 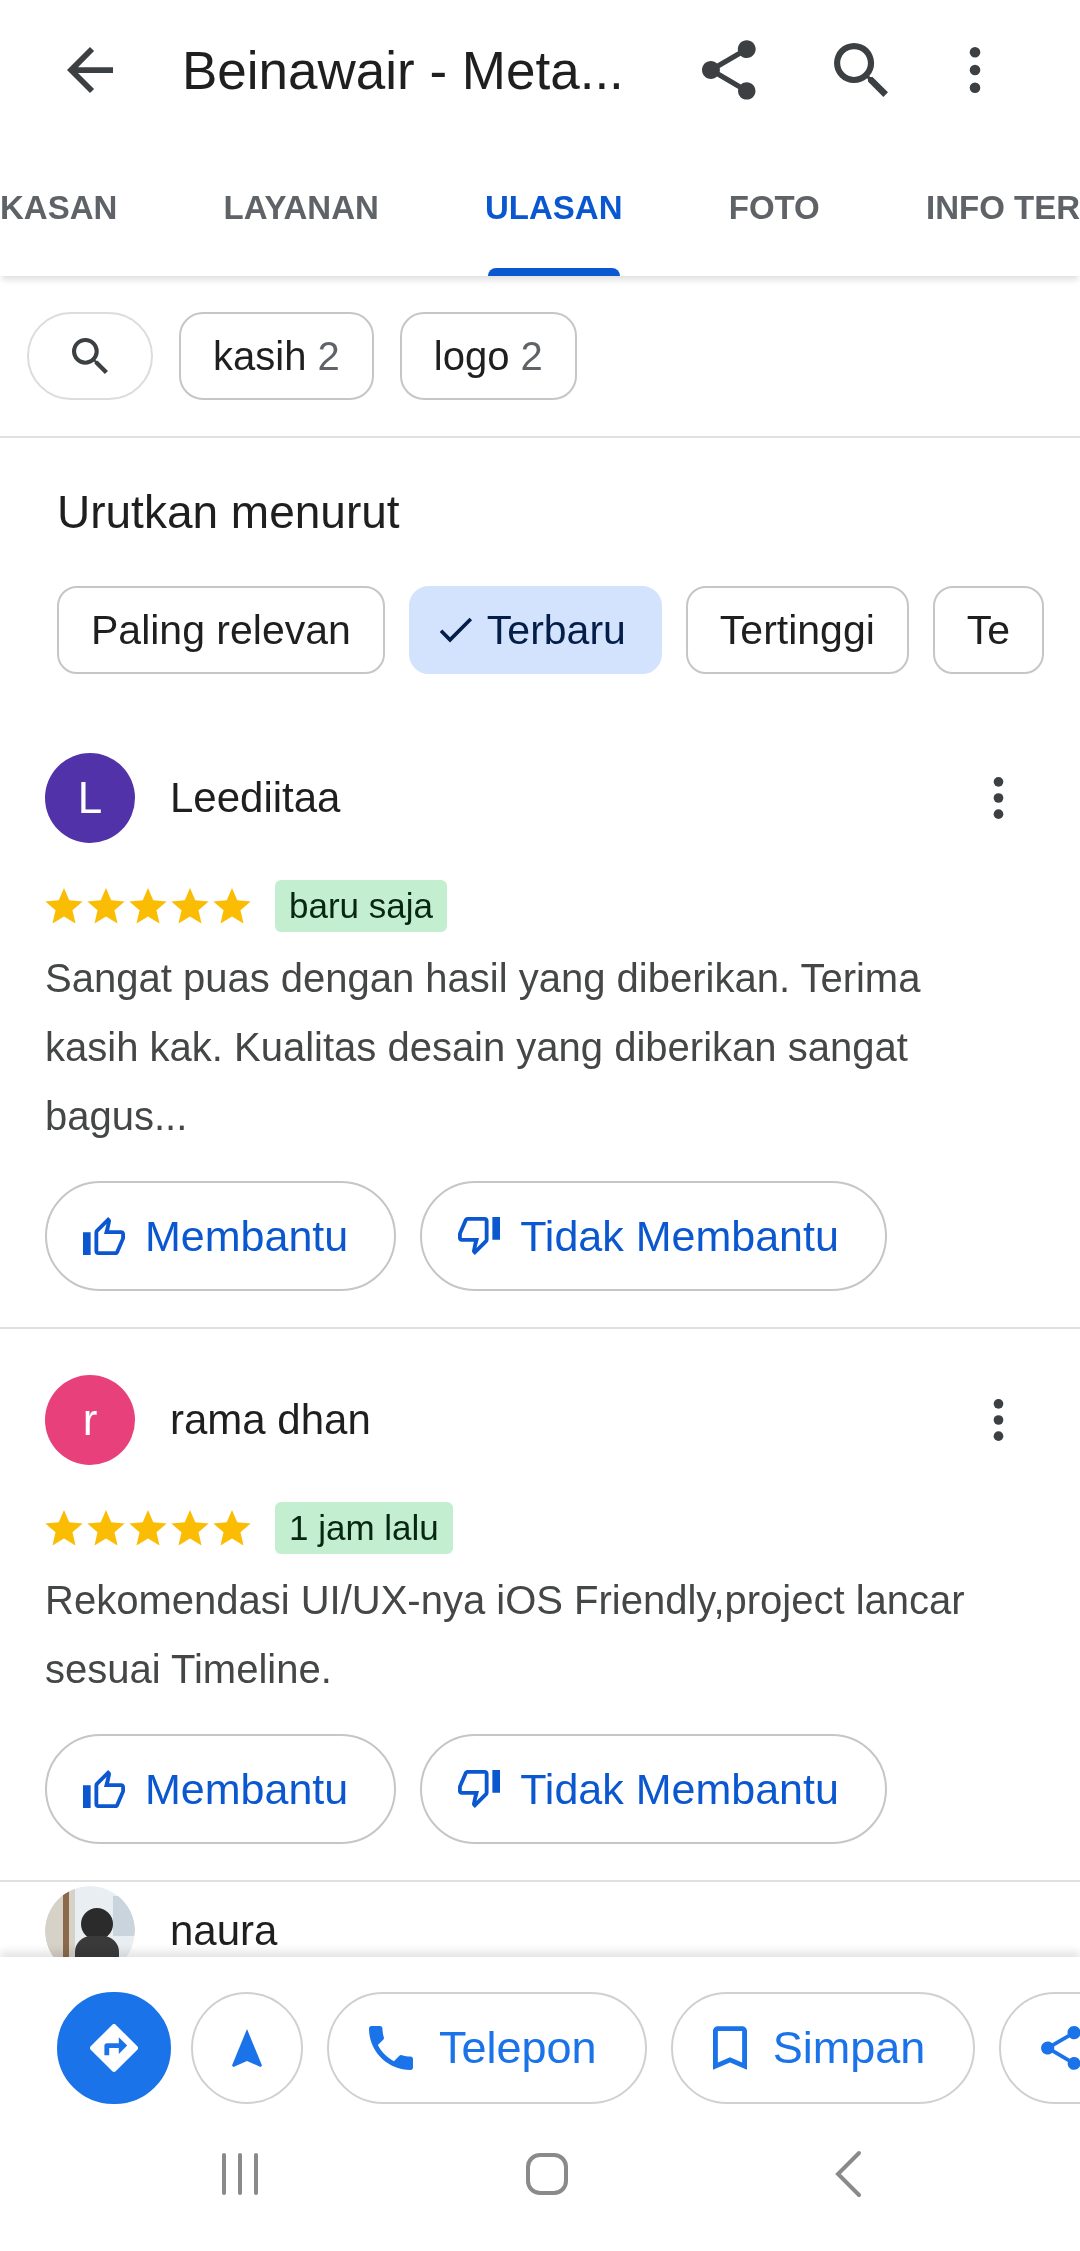 I want to click on sort-chip: Te, so click(x=988, y=630).